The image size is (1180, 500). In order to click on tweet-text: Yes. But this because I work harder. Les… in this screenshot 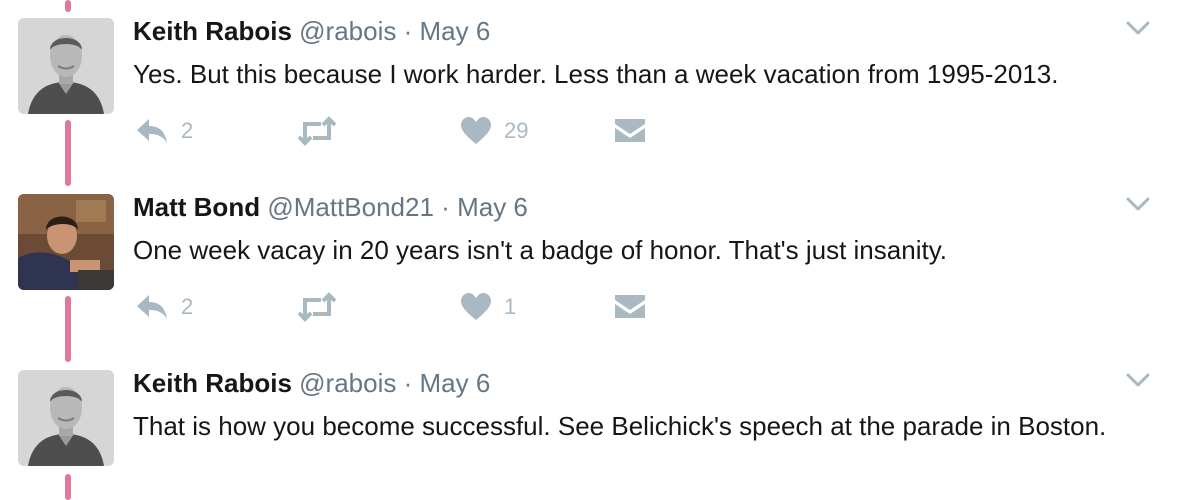, I will do `click(596, 74)`.